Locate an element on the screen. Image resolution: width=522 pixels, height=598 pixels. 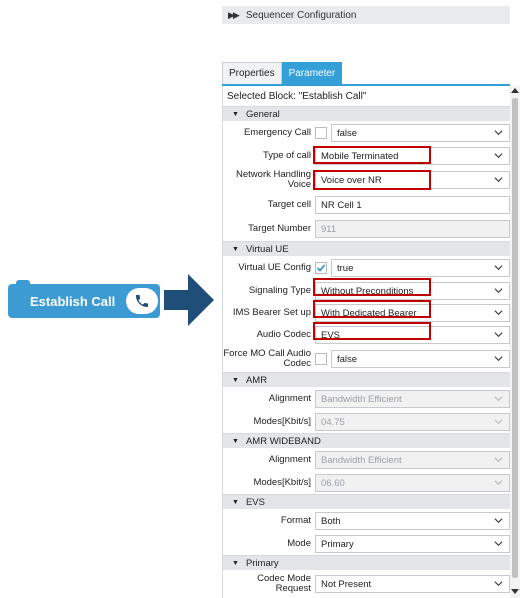
block-label: Establish Call is located at coordinates (73, 301).